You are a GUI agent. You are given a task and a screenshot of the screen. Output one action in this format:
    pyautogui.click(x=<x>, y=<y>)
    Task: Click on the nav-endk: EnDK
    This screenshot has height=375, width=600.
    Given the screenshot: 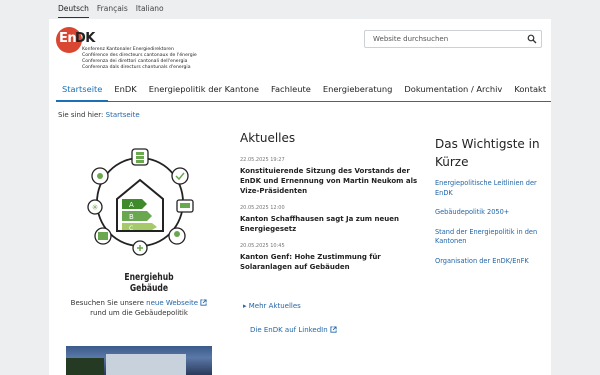 What is the action you would take?
    pyautogui.click(x=125, y=90)
    